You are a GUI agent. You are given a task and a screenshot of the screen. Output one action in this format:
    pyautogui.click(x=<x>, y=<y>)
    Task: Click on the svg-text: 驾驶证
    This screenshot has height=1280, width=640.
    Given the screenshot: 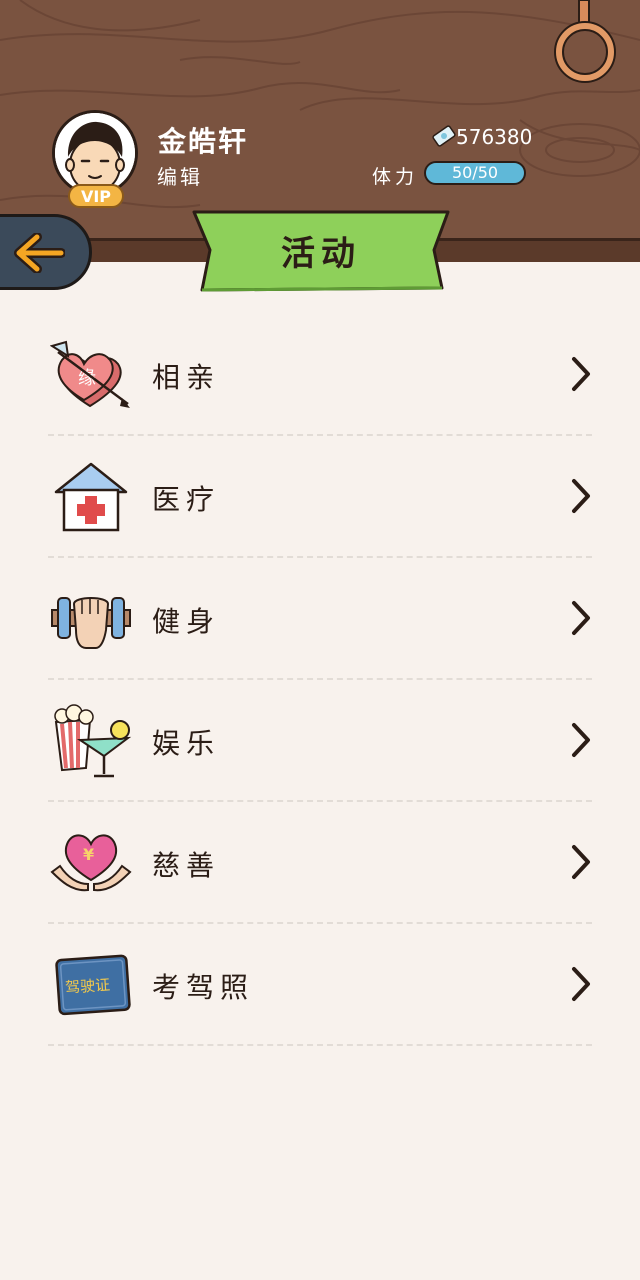 What is the action you would take?
    pyautogui.click(x=88, y=986)
    